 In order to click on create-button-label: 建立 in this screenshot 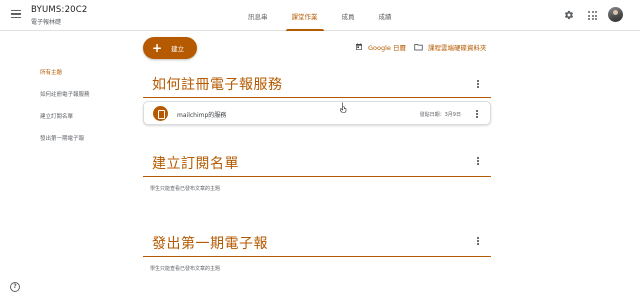, I will do `click(178, 49)`.